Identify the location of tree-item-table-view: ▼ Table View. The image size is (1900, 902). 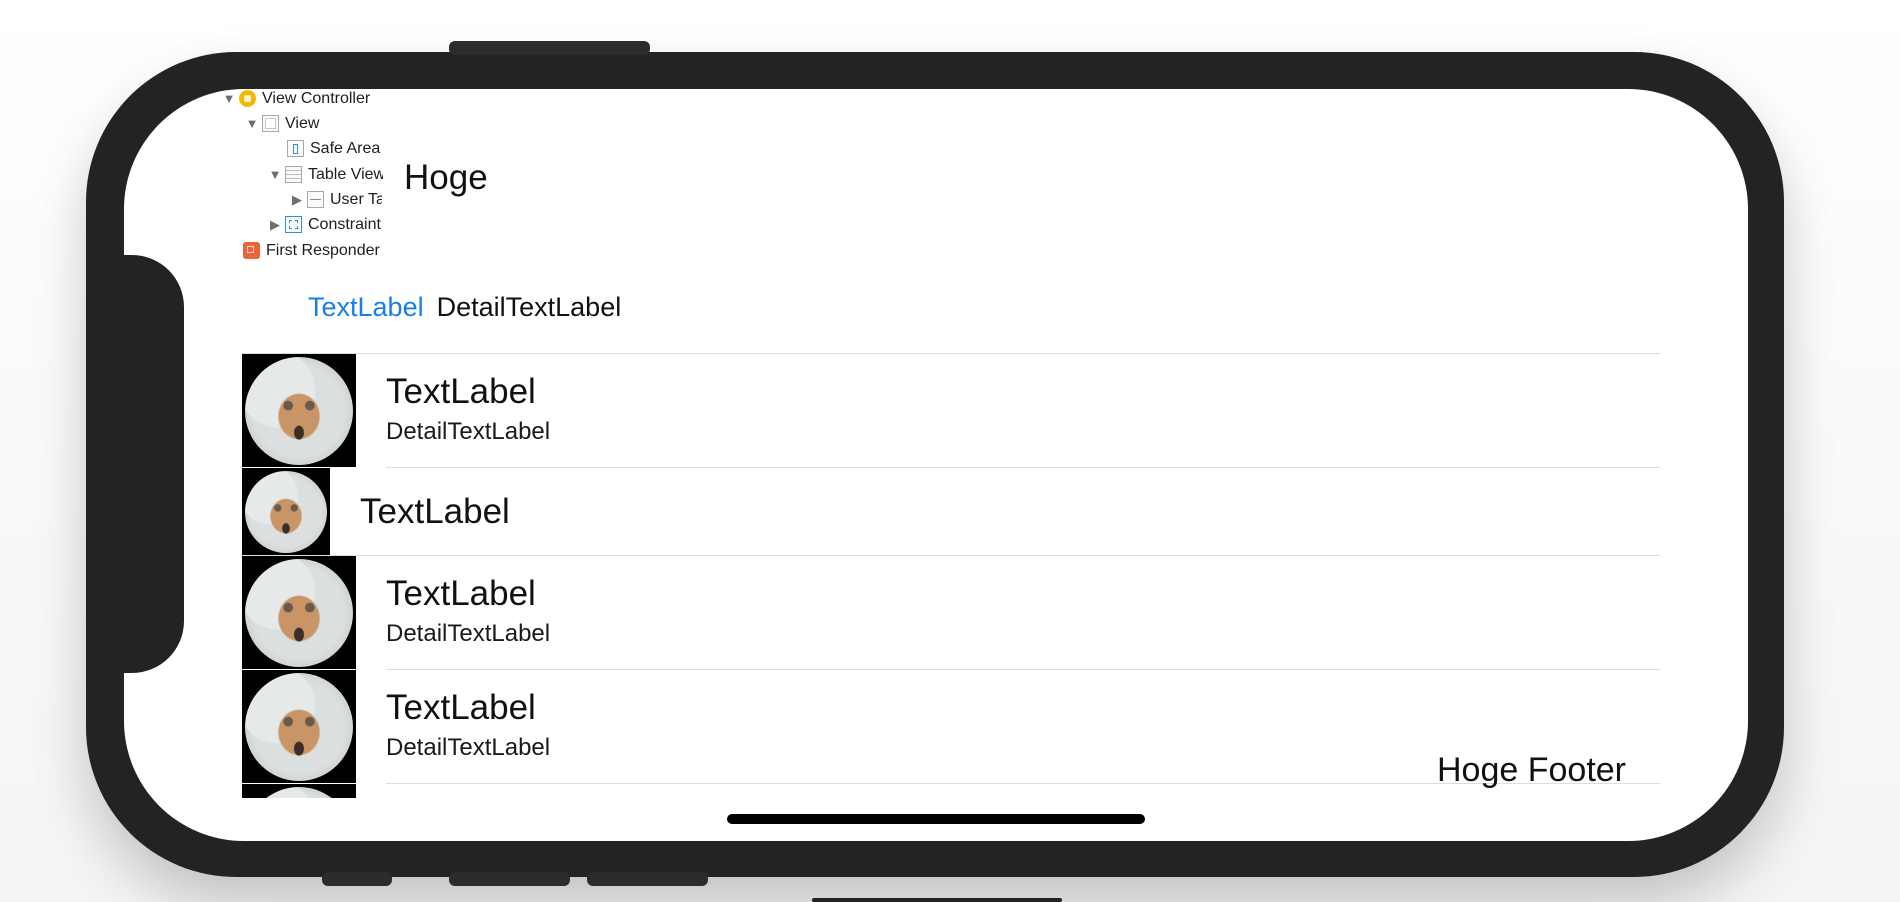
(325, 174).